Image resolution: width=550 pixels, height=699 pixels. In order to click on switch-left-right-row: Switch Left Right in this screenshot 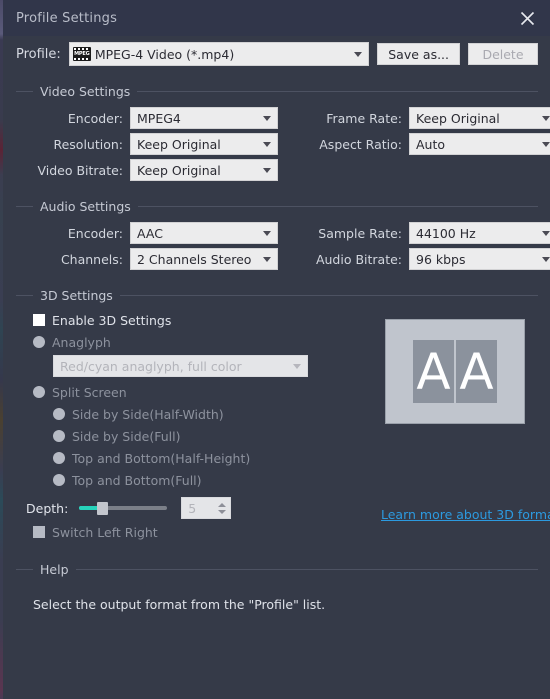, I will do `click(202, 532)`.